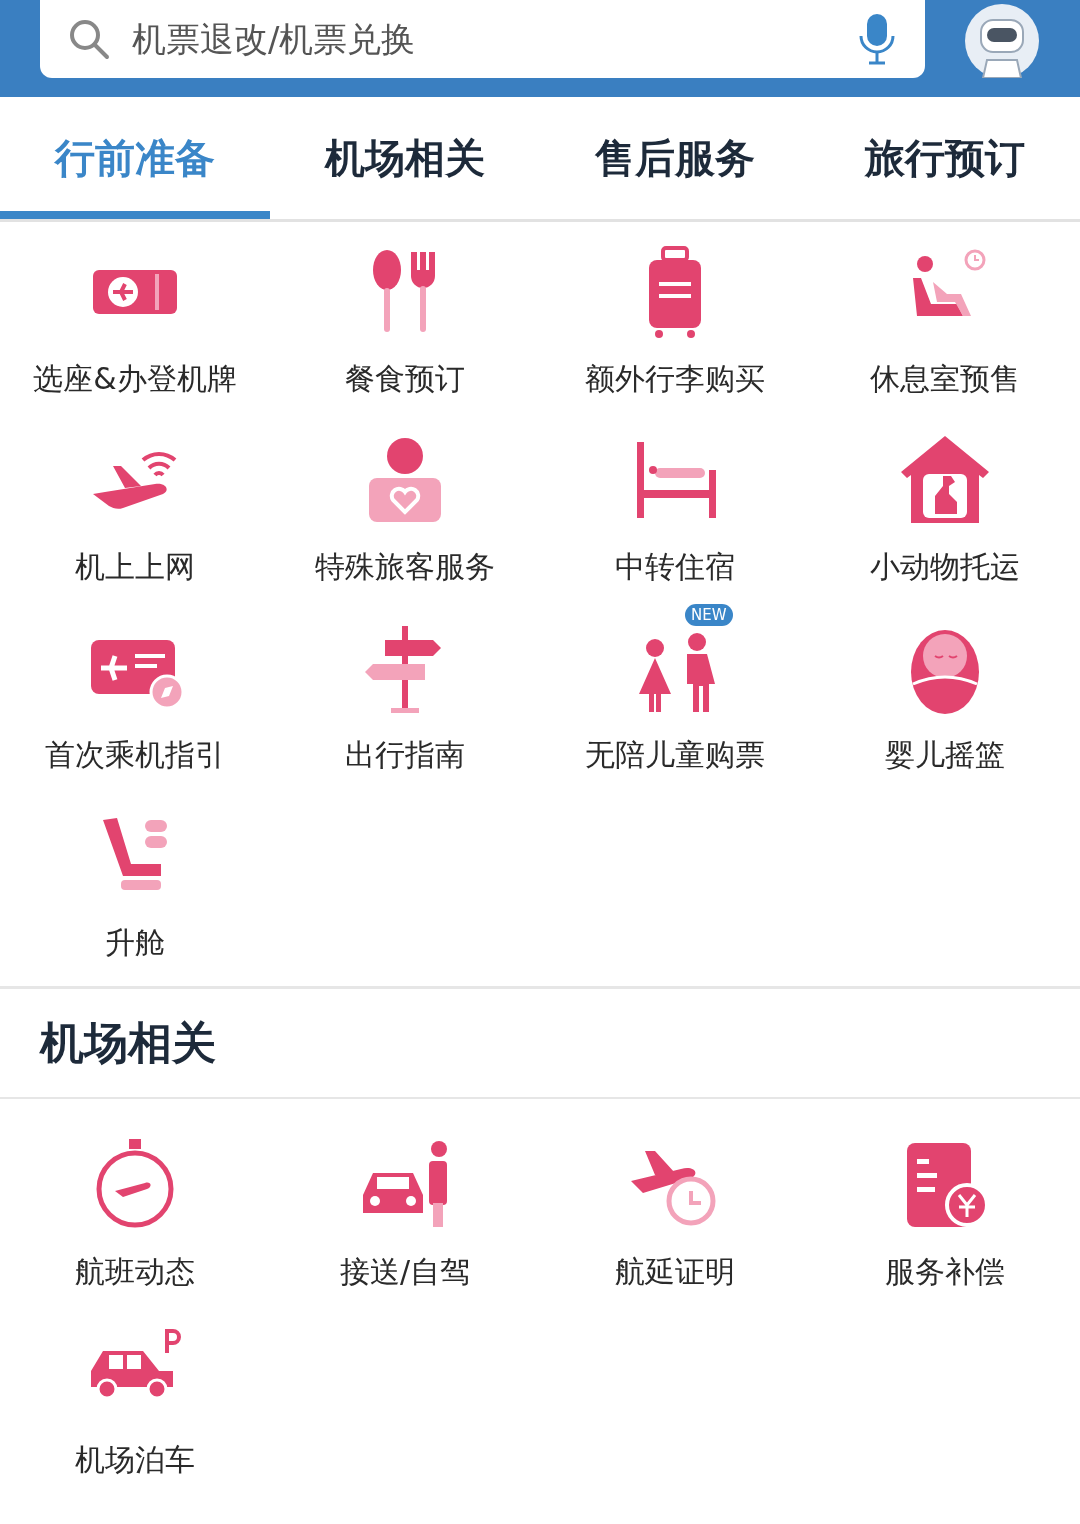 The width and height of the screenshot is (1080, 1524). What do you see at coordinates (1002, 41) in the screenshot?
I see `avatar-icon` at bounding box center [1002, 41].